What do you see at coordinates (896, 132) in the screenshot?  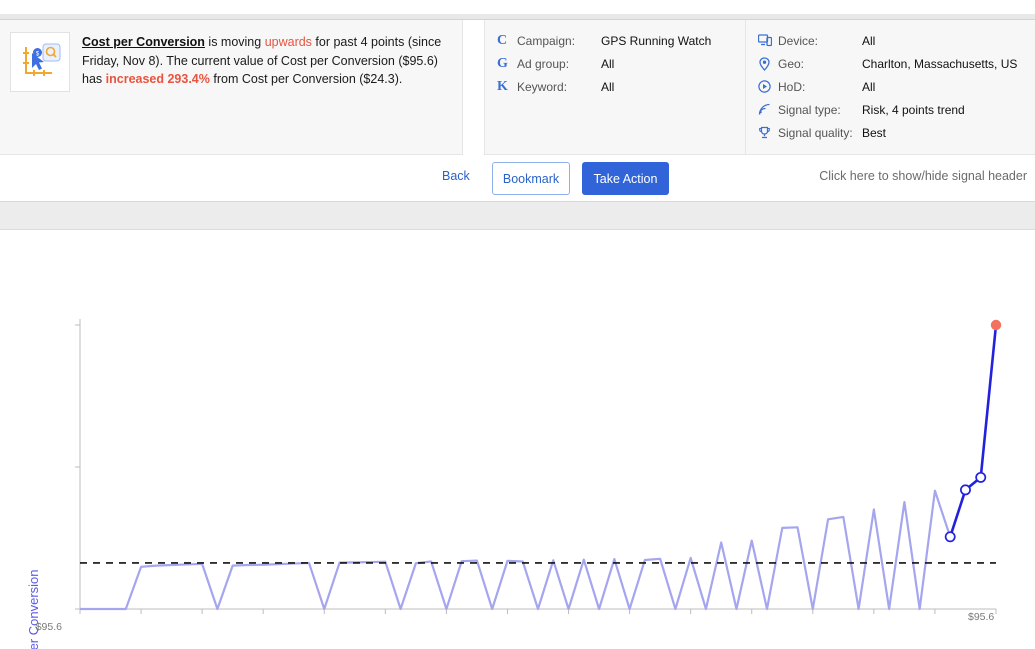 I see `meta-row-signal-quality: Signal quality: Best` at bounding box center [896, 132].